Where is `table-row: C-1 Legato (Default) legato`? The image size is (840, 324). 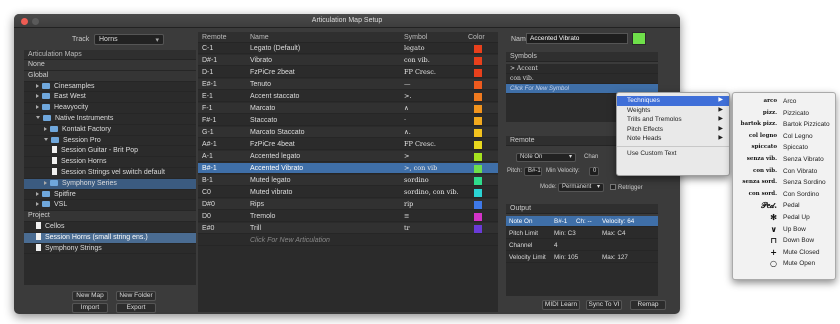 table-row: C-1 Legato (Default) legato is located at coordinates (348, 48).